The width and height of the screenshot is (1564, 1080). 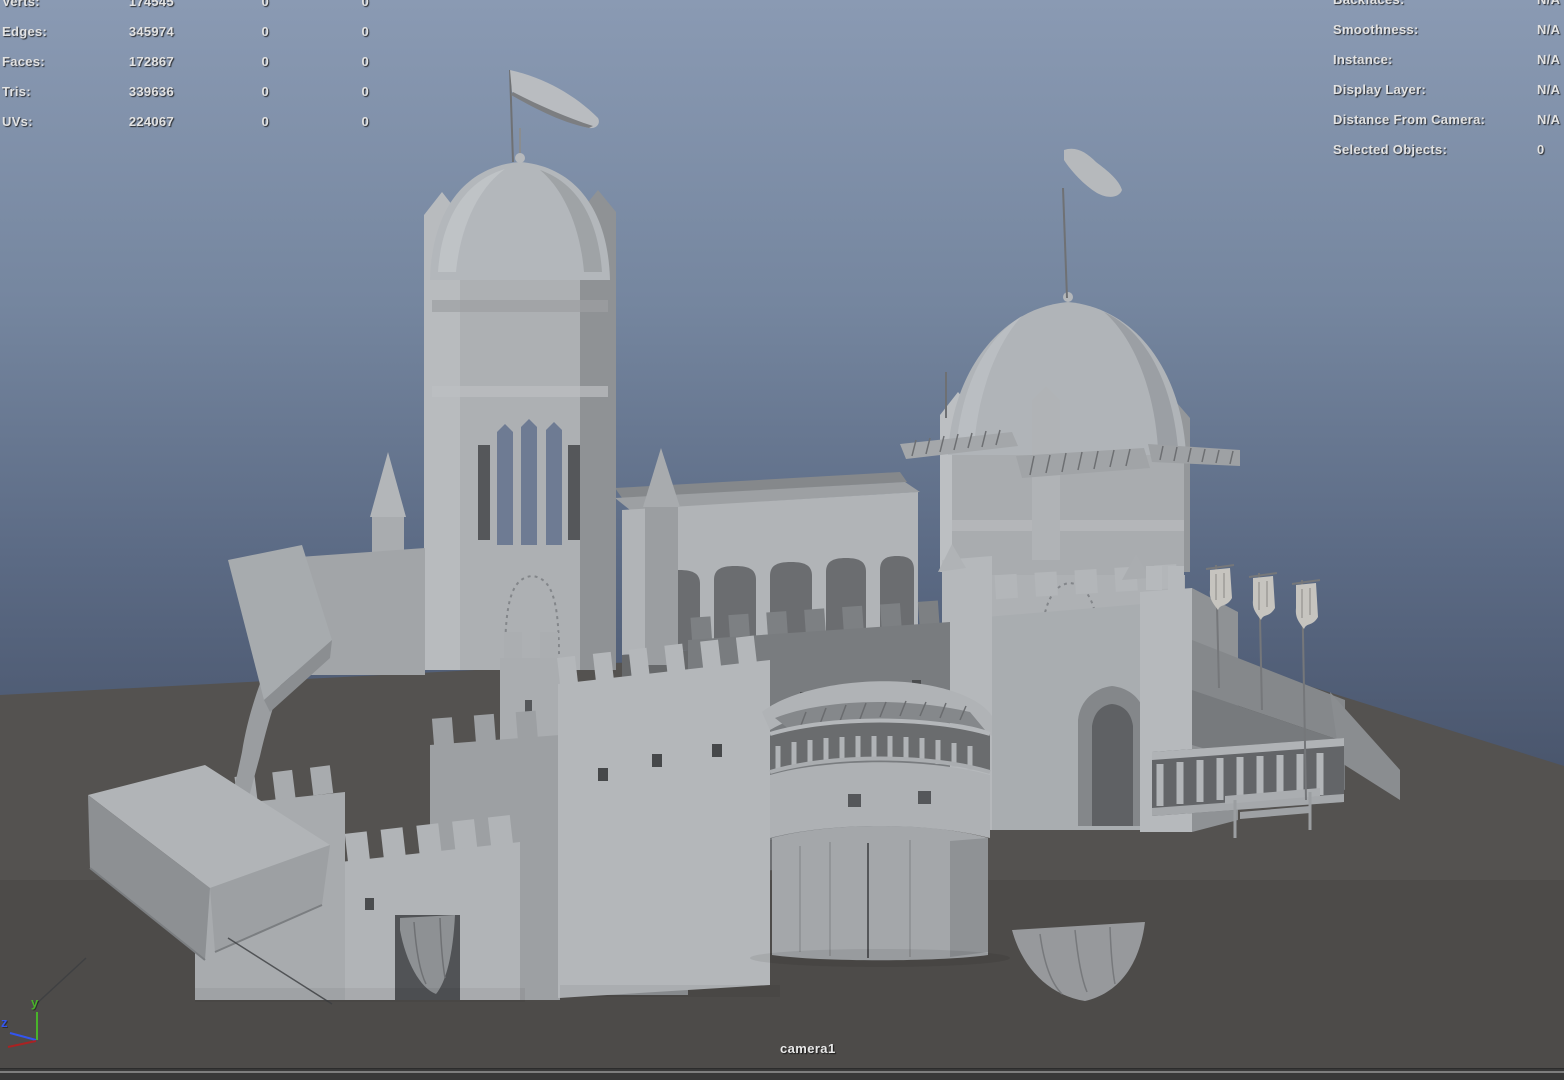 I want to click on hud-row-backfaces: Backfaces: N/A, so click(x=1448, y=7).